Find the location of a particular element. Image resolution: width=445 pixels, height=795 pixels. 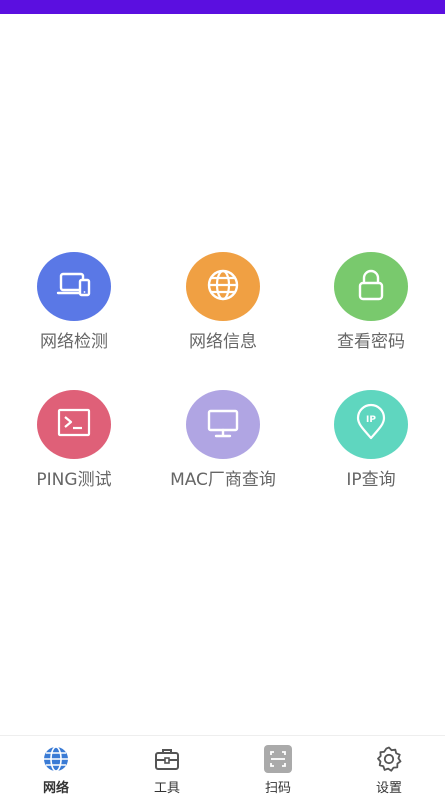

tile-ping-test: PING测试 is located at coordinates (74, 440).